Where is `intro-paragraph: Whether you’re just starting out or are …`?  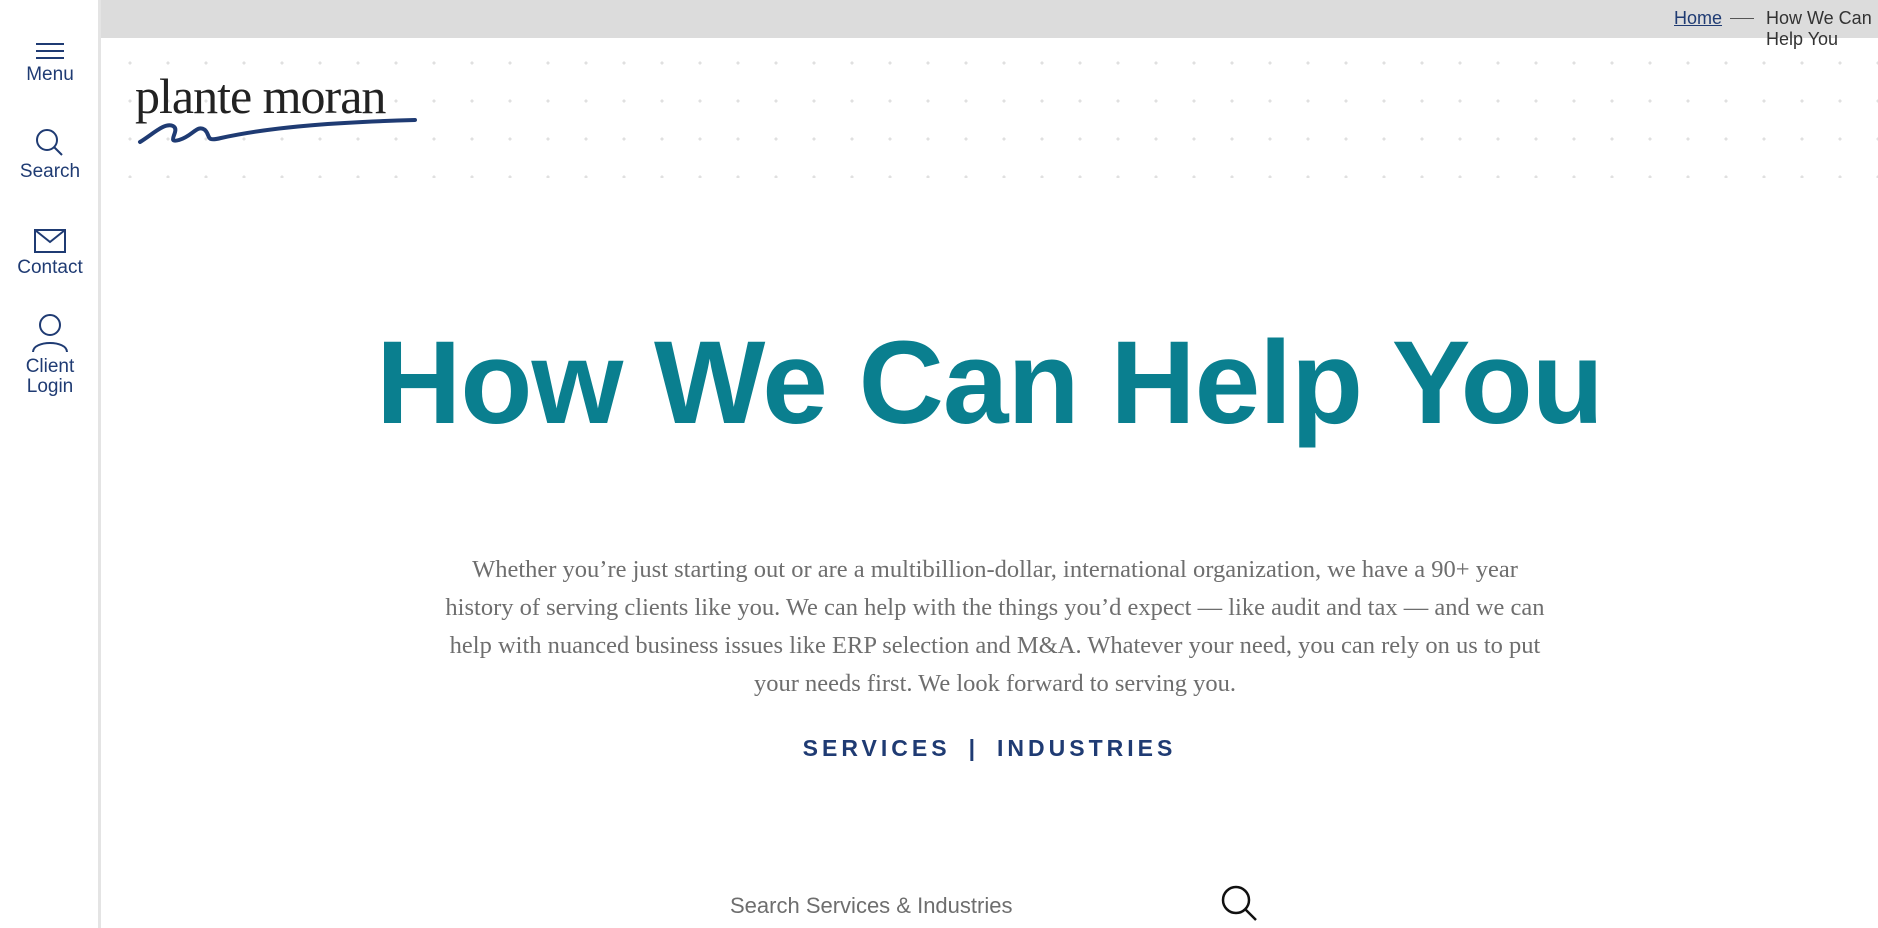
intro-paragraph: Whether you’re just starting out or are … is located at coordinates (995, 626).